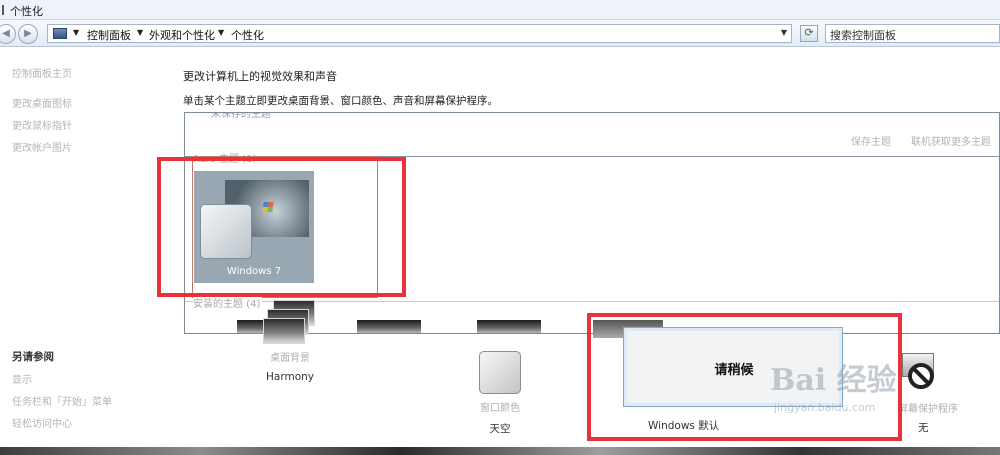  I want to click on installed-themes-label: 安装的主题 (4), so click(228, 302).